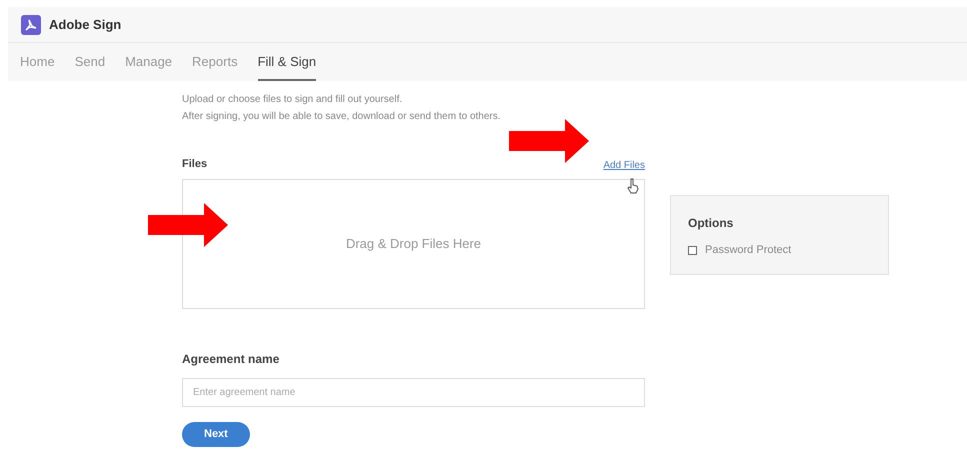 Image resolution: width=967 pixels, height=457 pixels. I want to click on files-heading: Files, so click(195, 164).